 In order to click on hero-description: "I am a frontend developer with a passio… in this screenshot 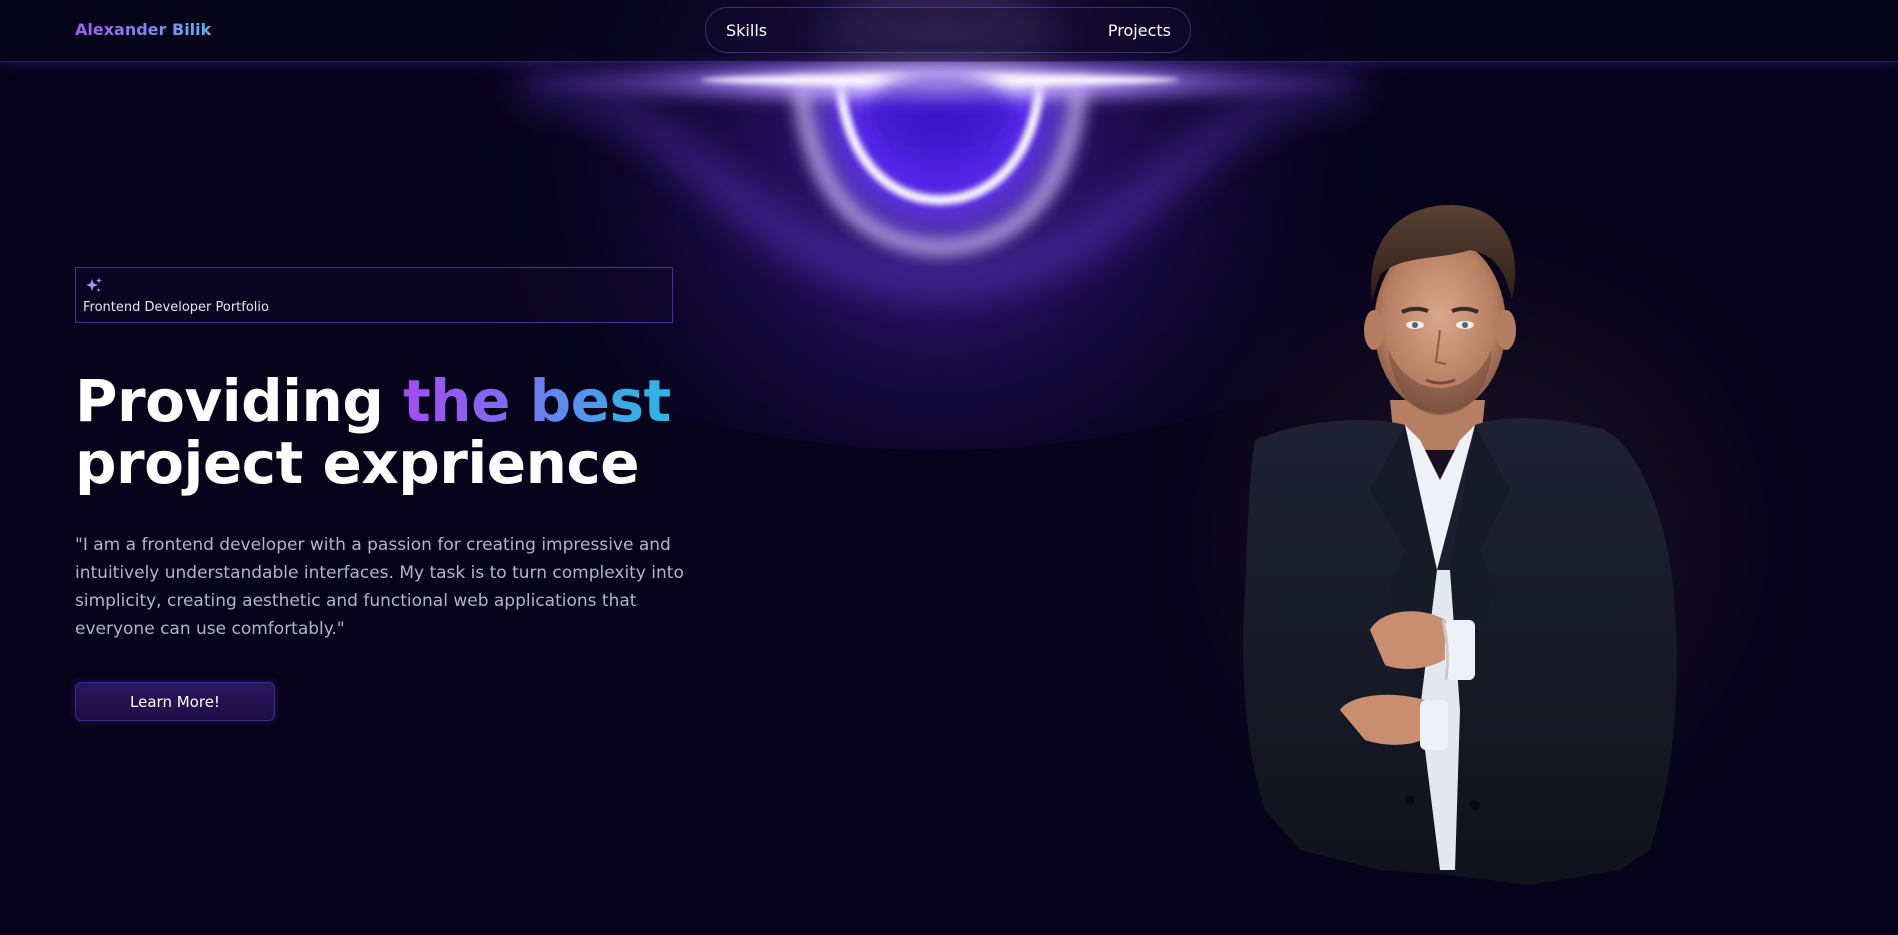, I will do `click(379, 587)`.